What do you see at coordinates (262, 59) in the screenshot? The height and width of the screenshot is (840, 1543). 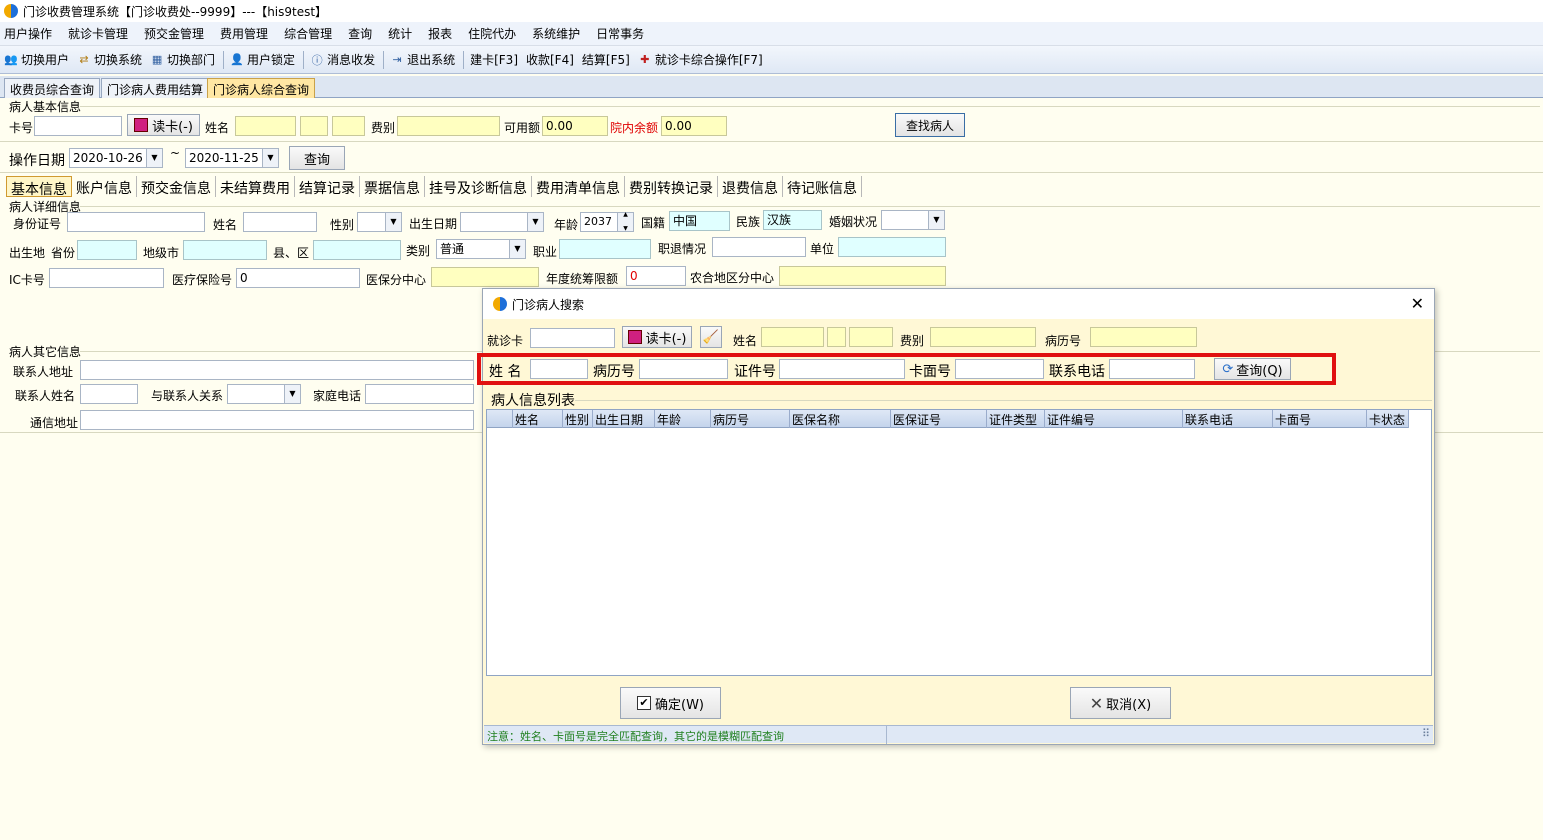 I see `lock-user-button: 👤 用户锁定` at bounding box center [262, 59].